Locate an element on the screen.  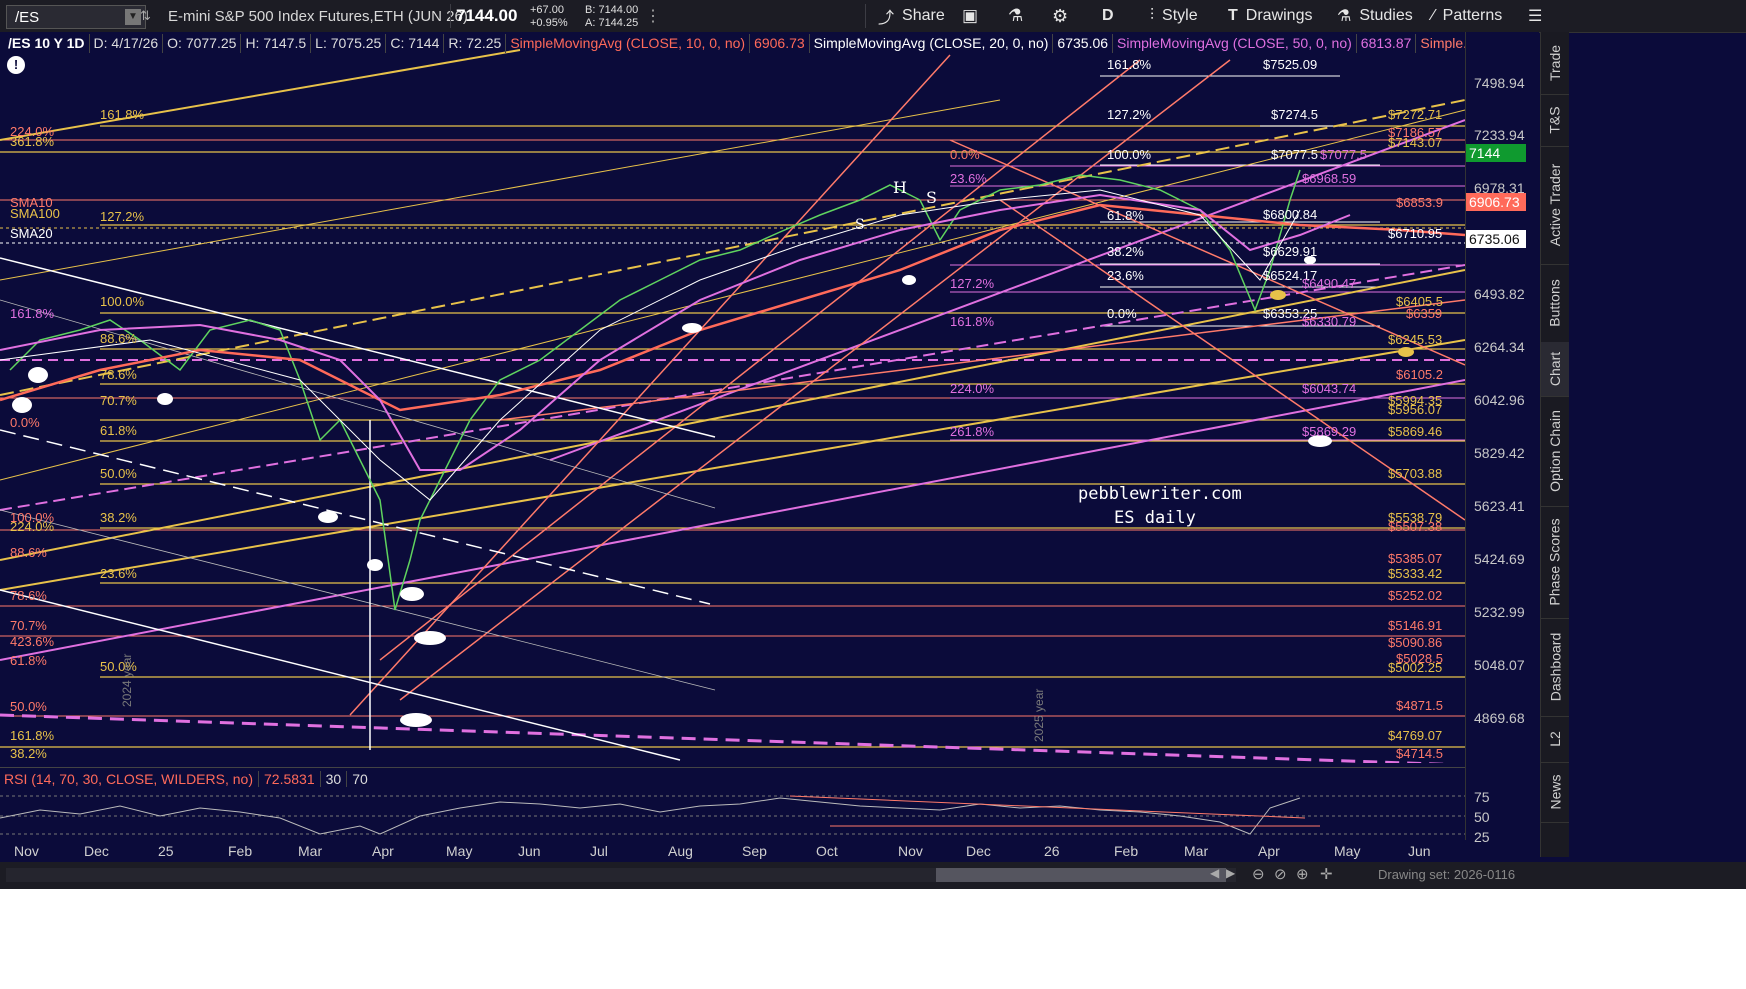
legend-range: R: 72.25 is located at coordinates (475, 43).